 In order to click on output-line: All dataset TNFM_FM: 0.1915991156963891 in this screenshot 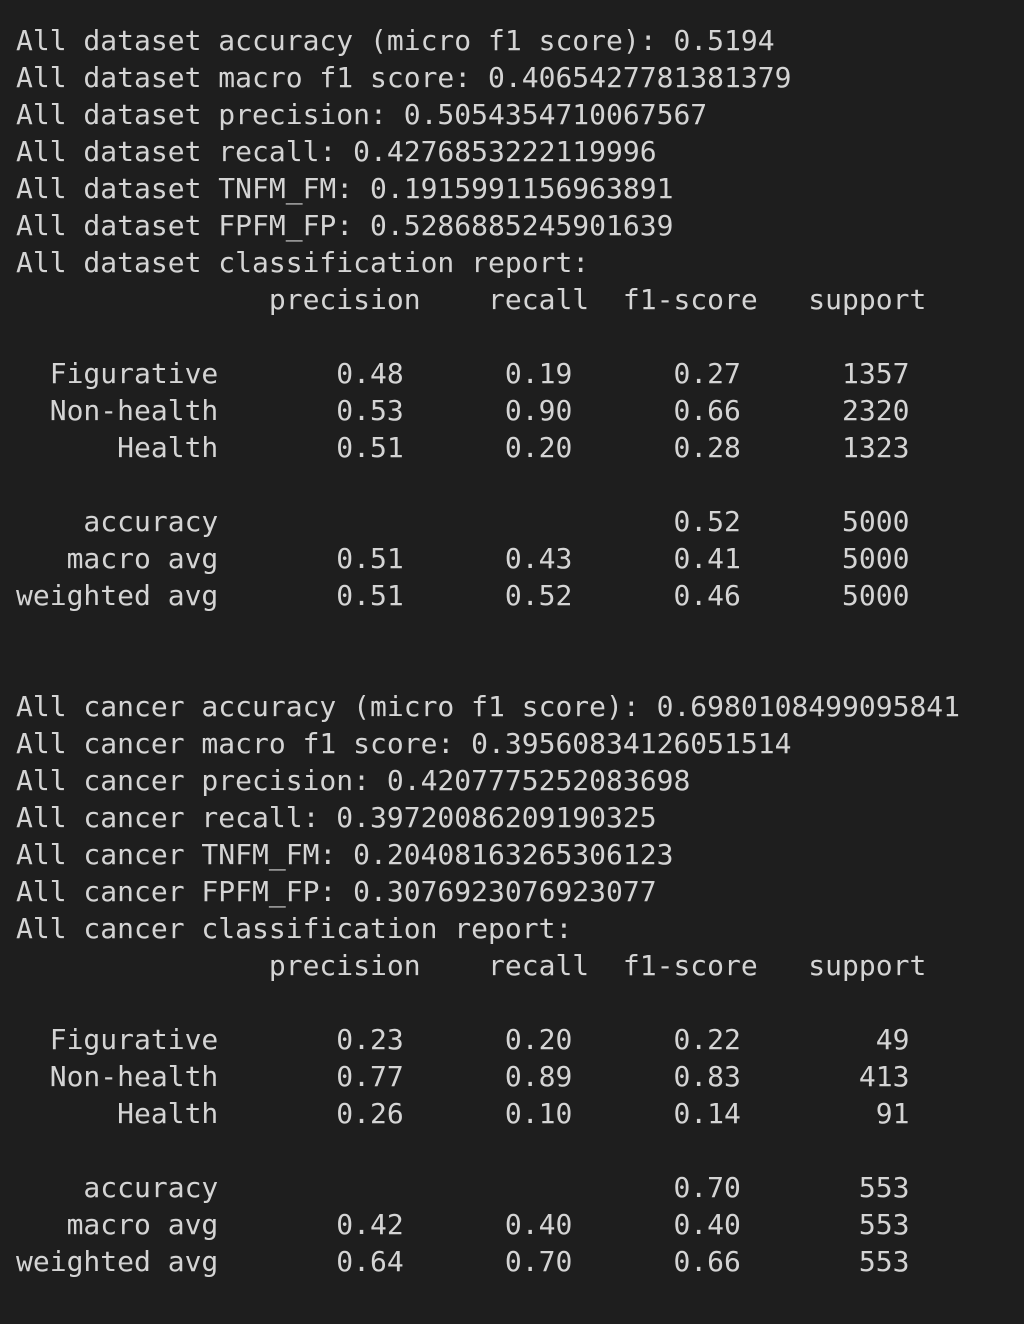, I will do `click(345, 188)`.